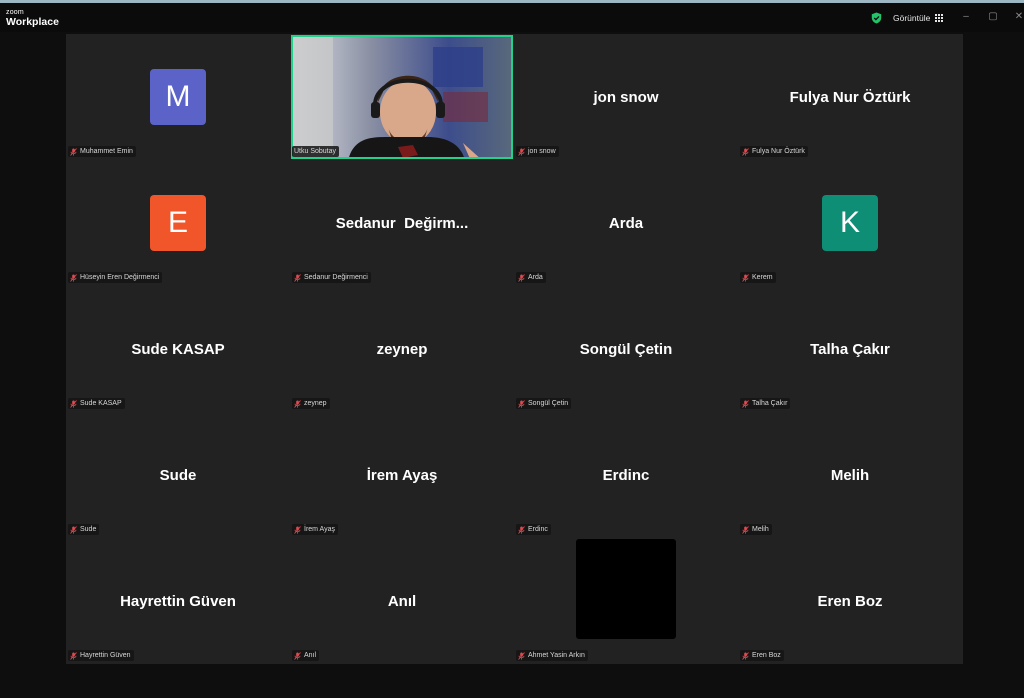 The width and height of the screenshot is (1024, 698). What do you see at coordinates (966, 16) in the screenshot?
I see `minimize-button: –` at bounding box center [966, 16].